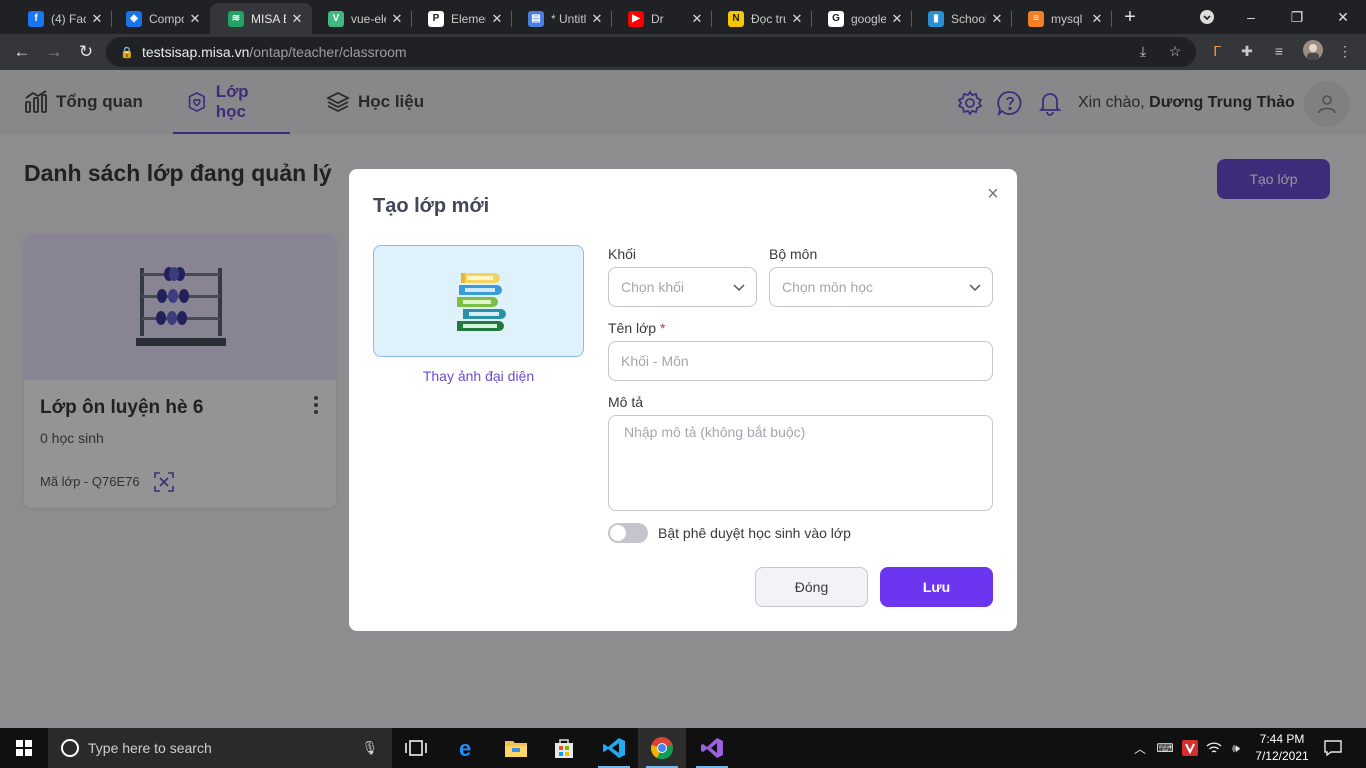  I want to click on description-textarea: Nhập mô tả (không bắt buộc), so click(800, 463).